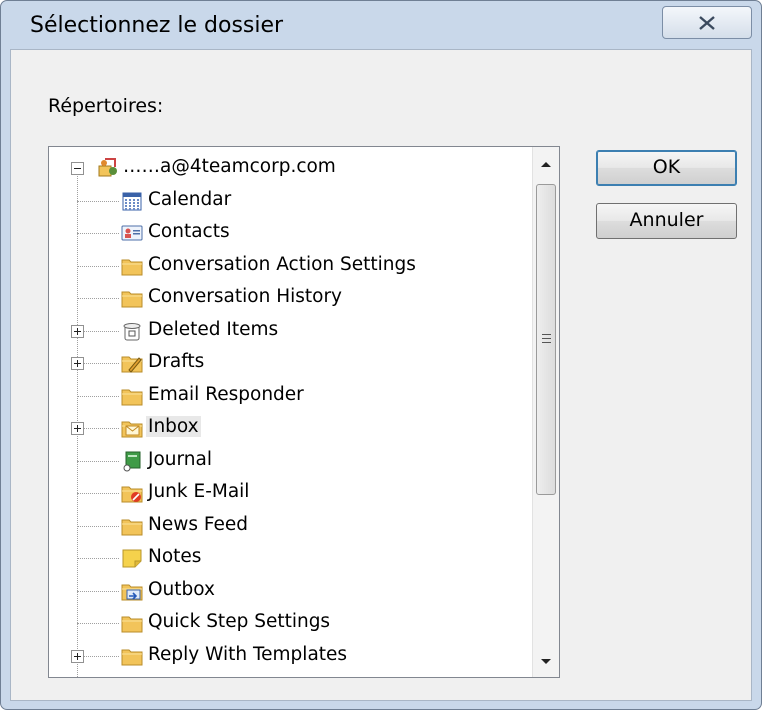 This screenshot has width=764, height=712. Describe the element at coordinates (77, 168) in the screenshot. I see `collapse-toggle` at that location.